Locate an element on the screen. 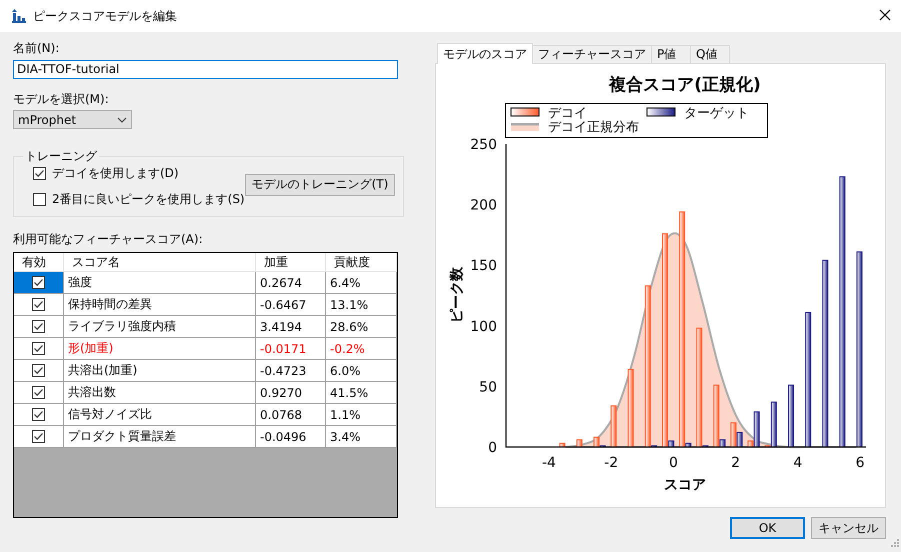 This screenshot has width=901, height=552. cancel-button: キャンセル is located at coordinates (848, 528).